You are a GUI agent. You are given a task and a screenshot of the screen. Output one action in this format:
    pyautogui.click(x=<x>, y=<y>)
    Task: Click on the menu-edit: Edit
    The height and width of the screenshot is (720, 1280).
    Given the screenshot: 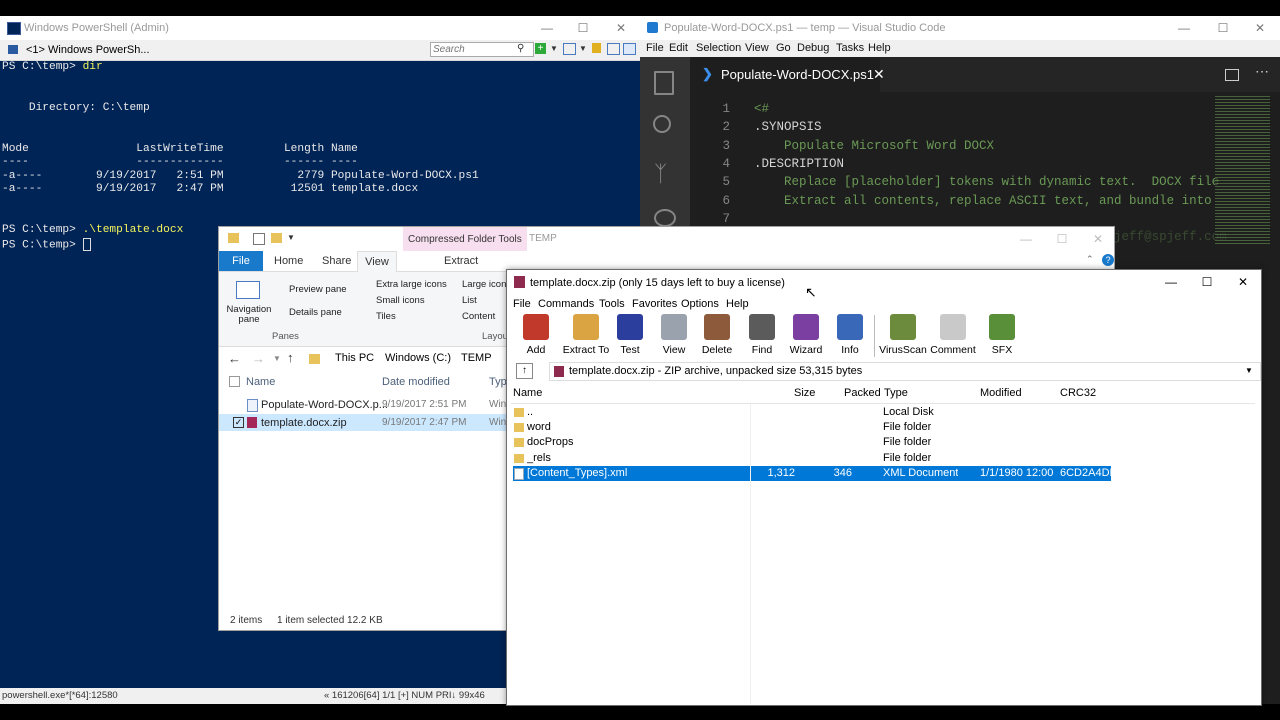 What is the action you would take?
    pyautogui.click(x=678, y=48)
    